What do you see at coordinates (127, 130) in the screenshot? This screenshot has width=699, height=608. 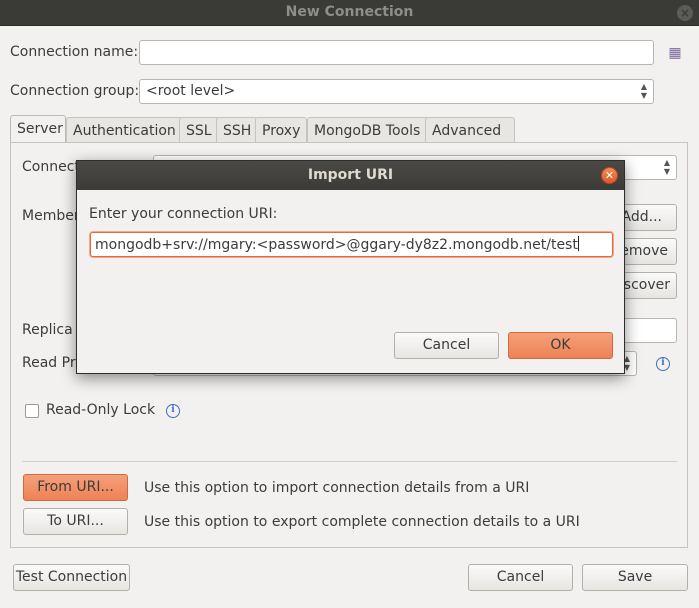 I see `tab-authentication: Authentication` at bounding box center [127, 130].